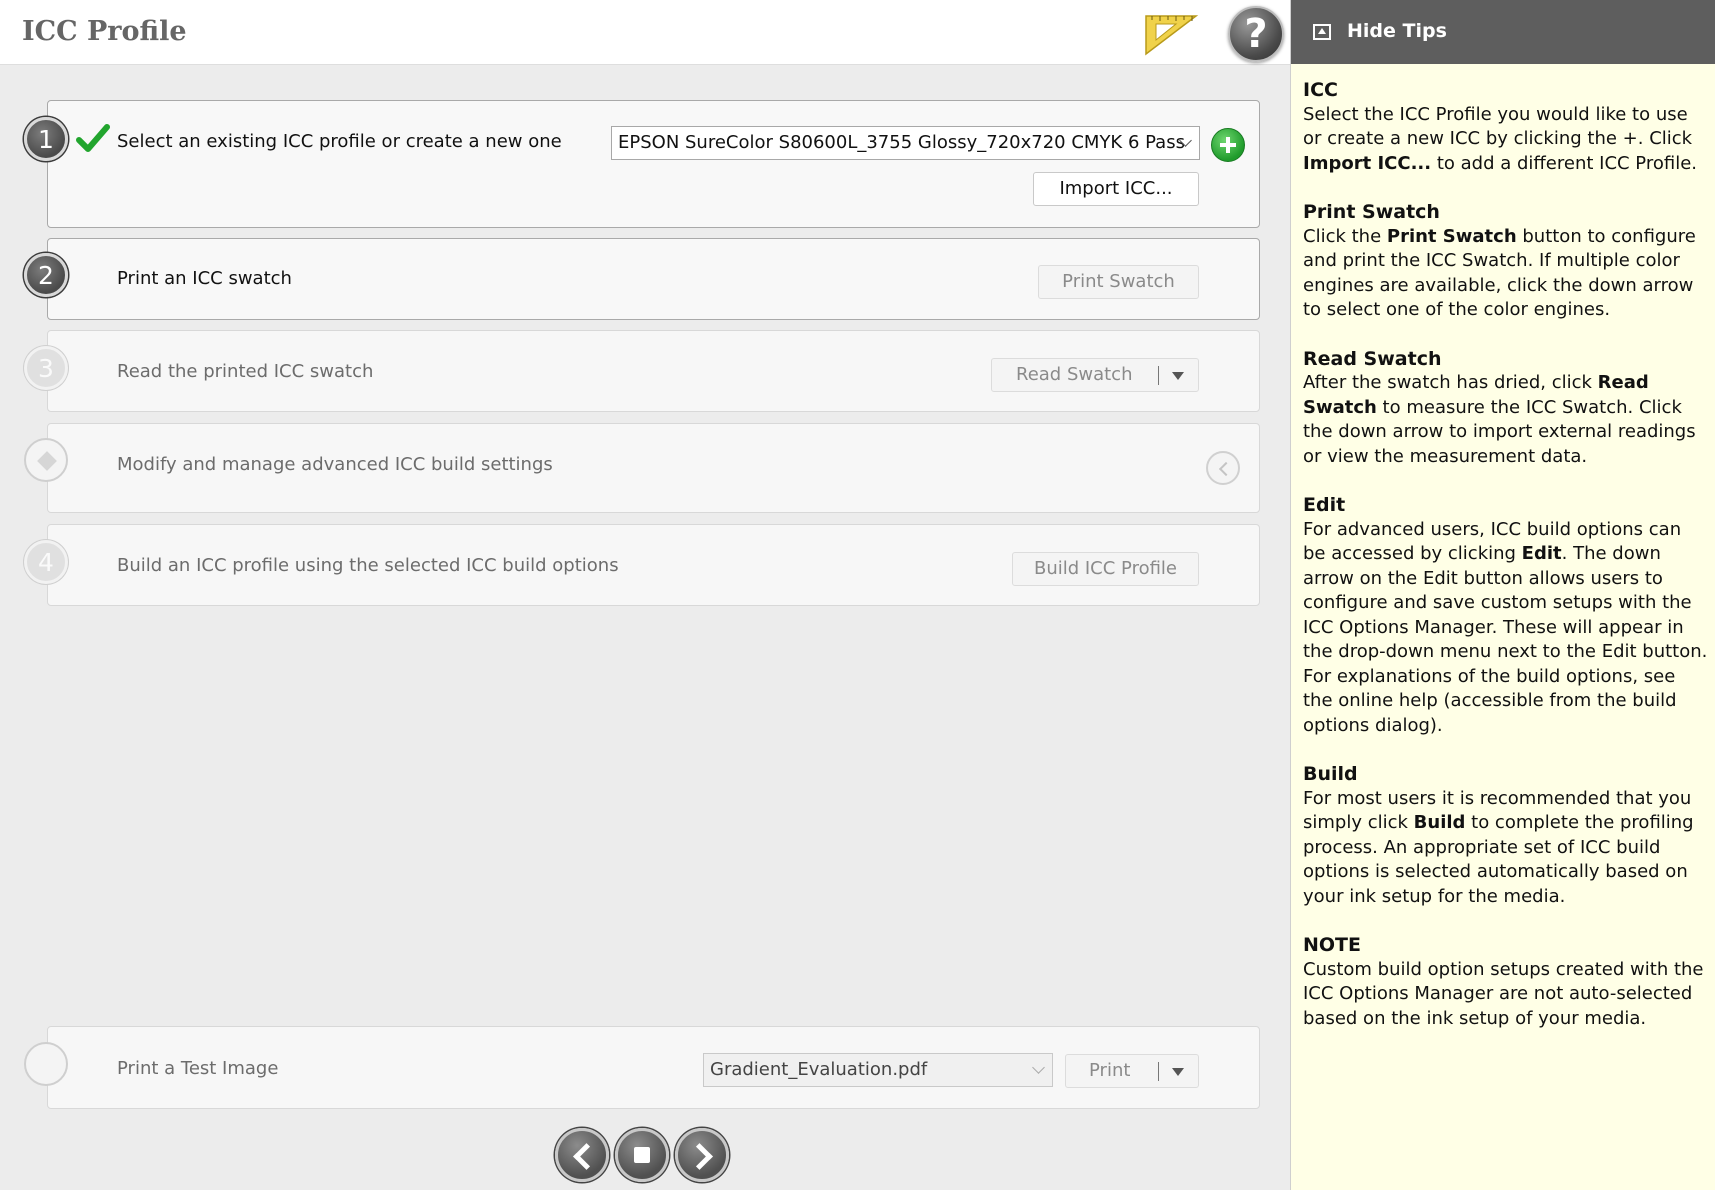  I want to click on step-3-badge: 3, so click(46, 368).